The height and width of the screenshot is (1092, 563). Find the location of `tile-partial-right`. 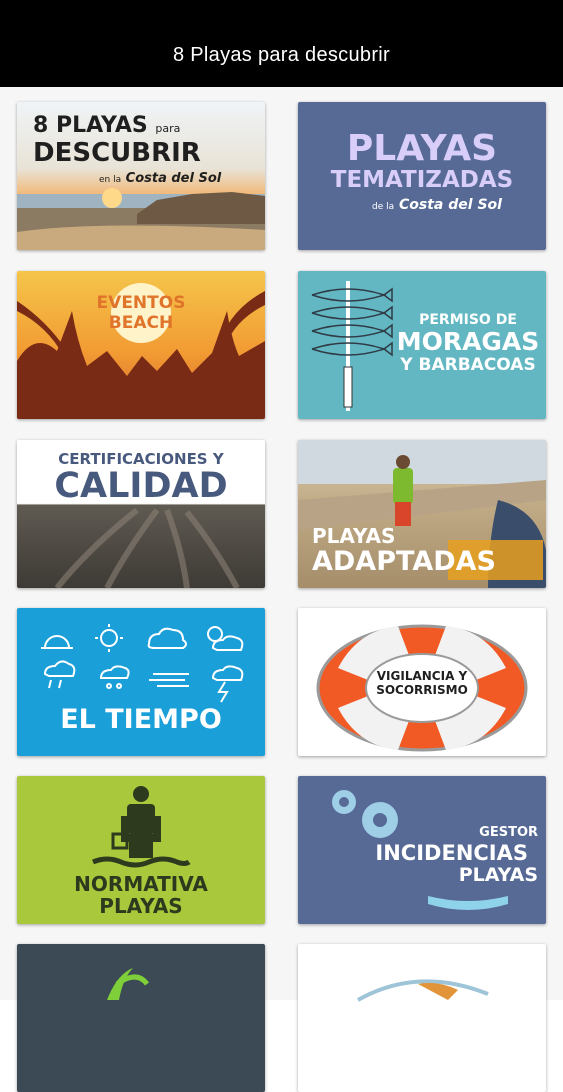

tile-partial-right is located at coordinates (422, 1018).